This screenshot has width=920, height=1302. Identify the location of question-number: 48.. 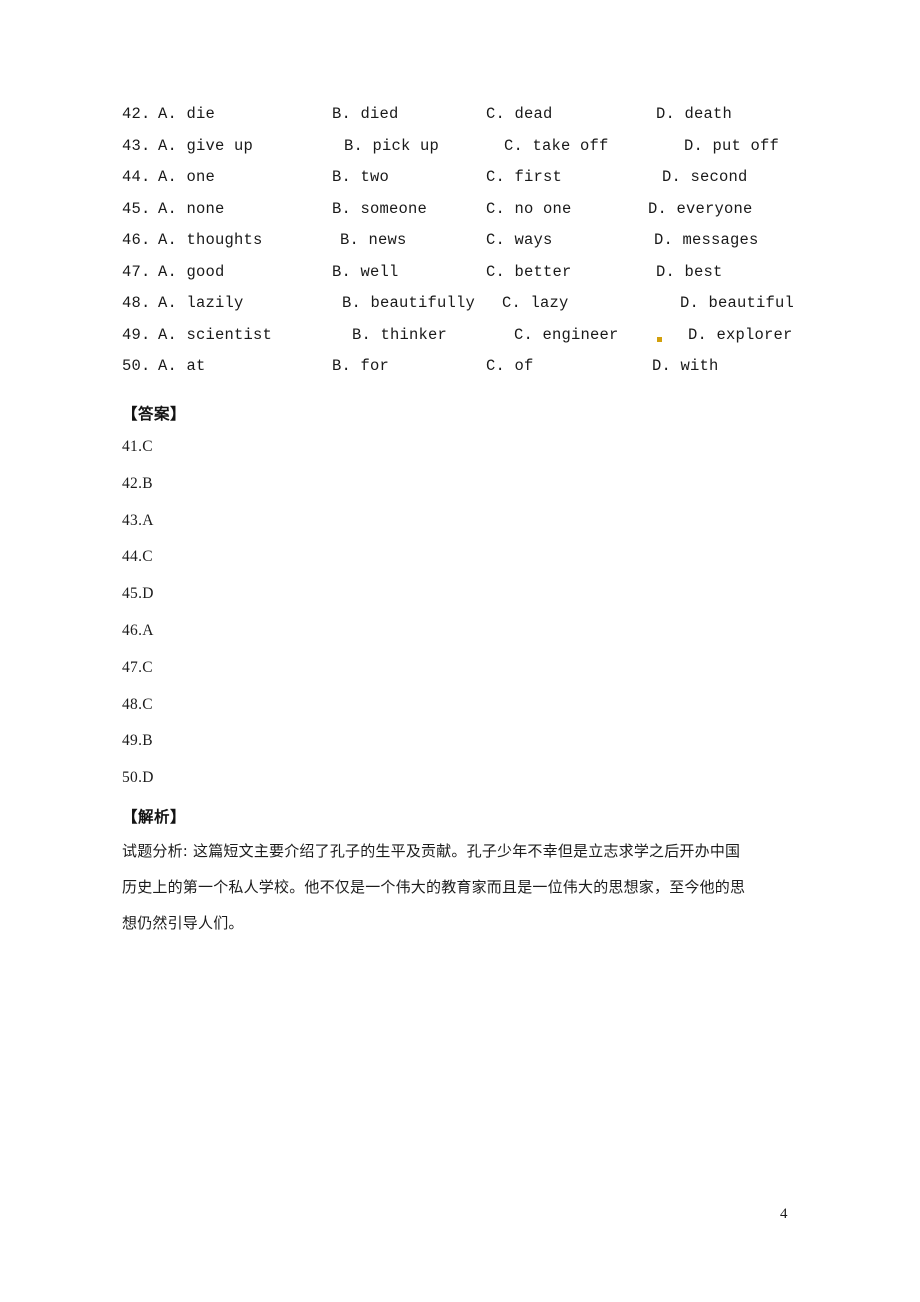
(136, 303).